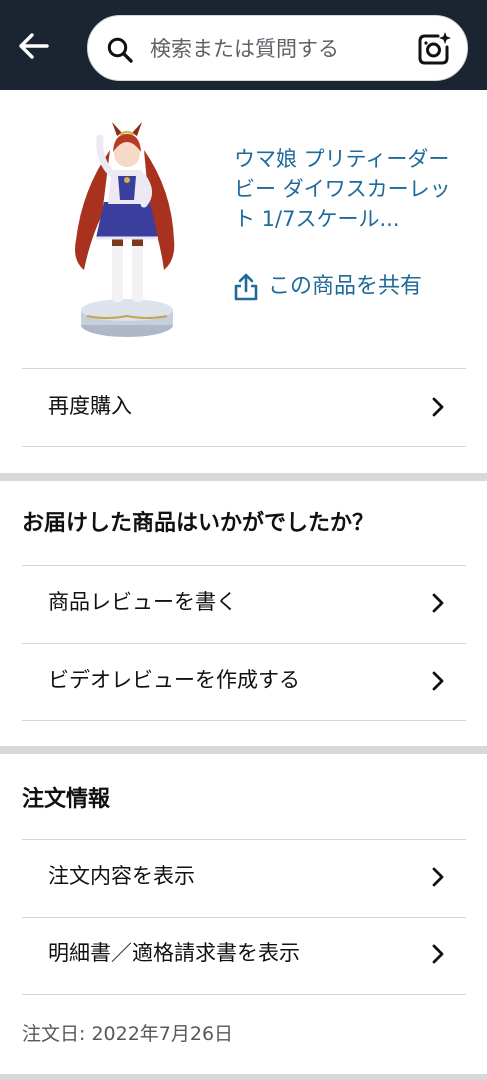  I want to click on video-review-row: ビデオレビューを作成する, so click(244, 681).